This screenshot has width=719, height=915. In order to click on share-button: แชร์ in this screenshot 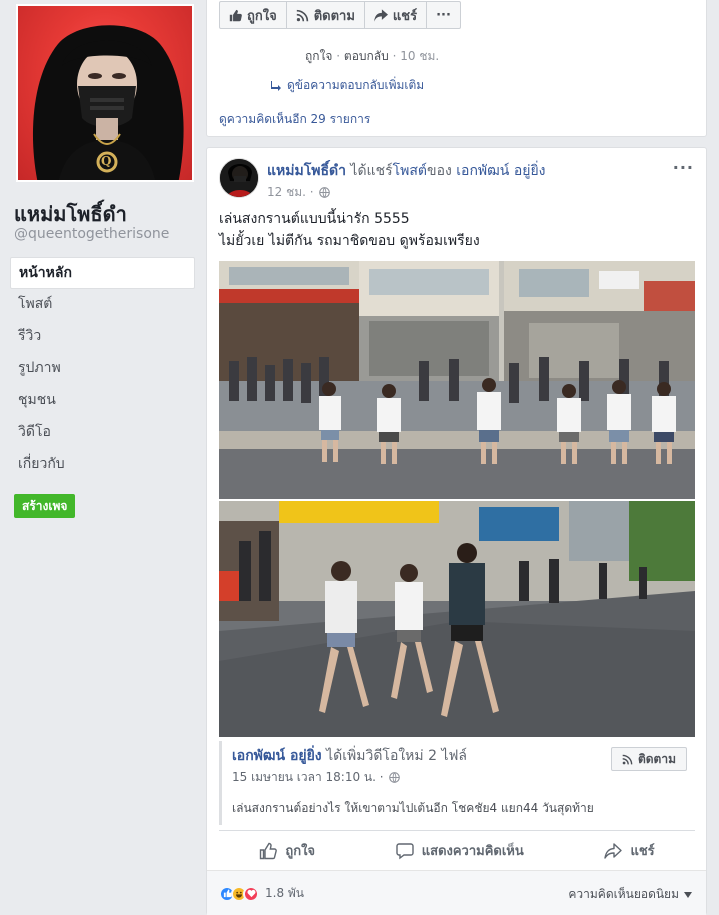, I will do `click(629, 850)`.